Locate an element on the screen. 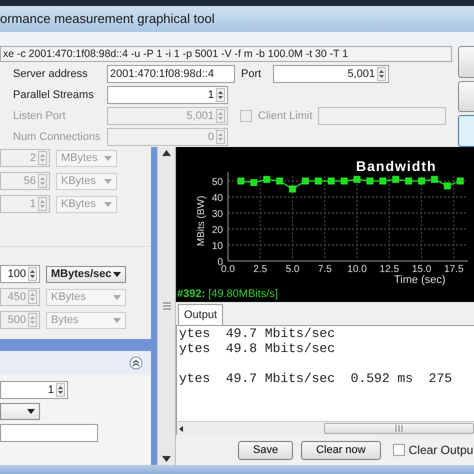 This screenshot has width=474, height=474. tick-label: 40 is located at coordinates (217, 198).